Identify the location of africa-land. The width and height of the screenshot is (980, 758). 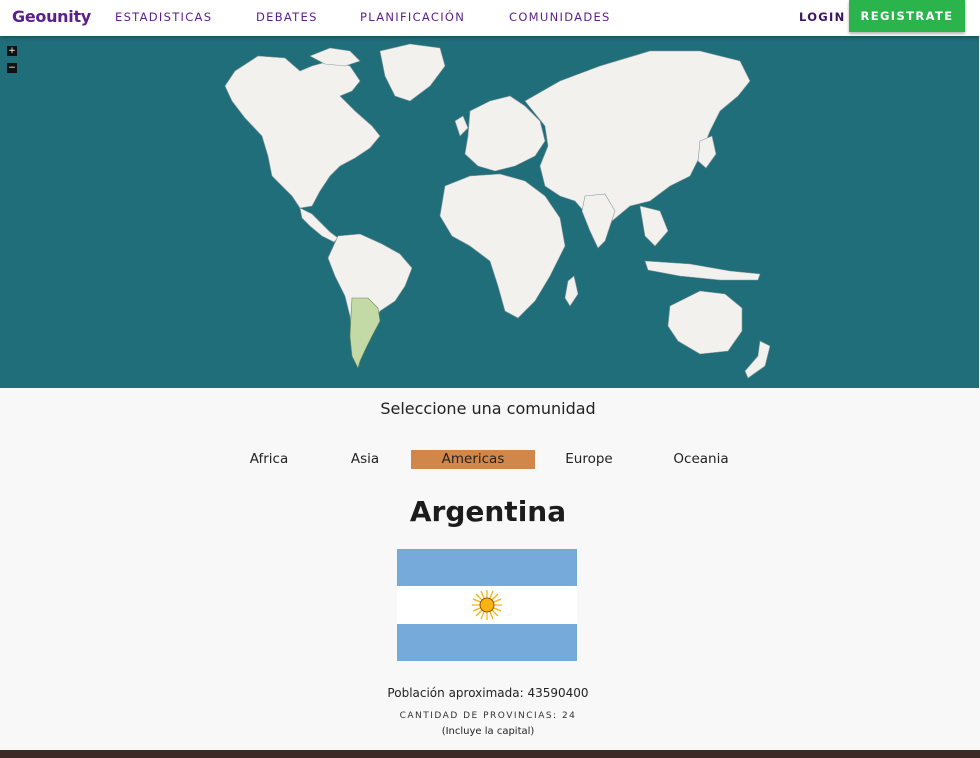
(502, 246).